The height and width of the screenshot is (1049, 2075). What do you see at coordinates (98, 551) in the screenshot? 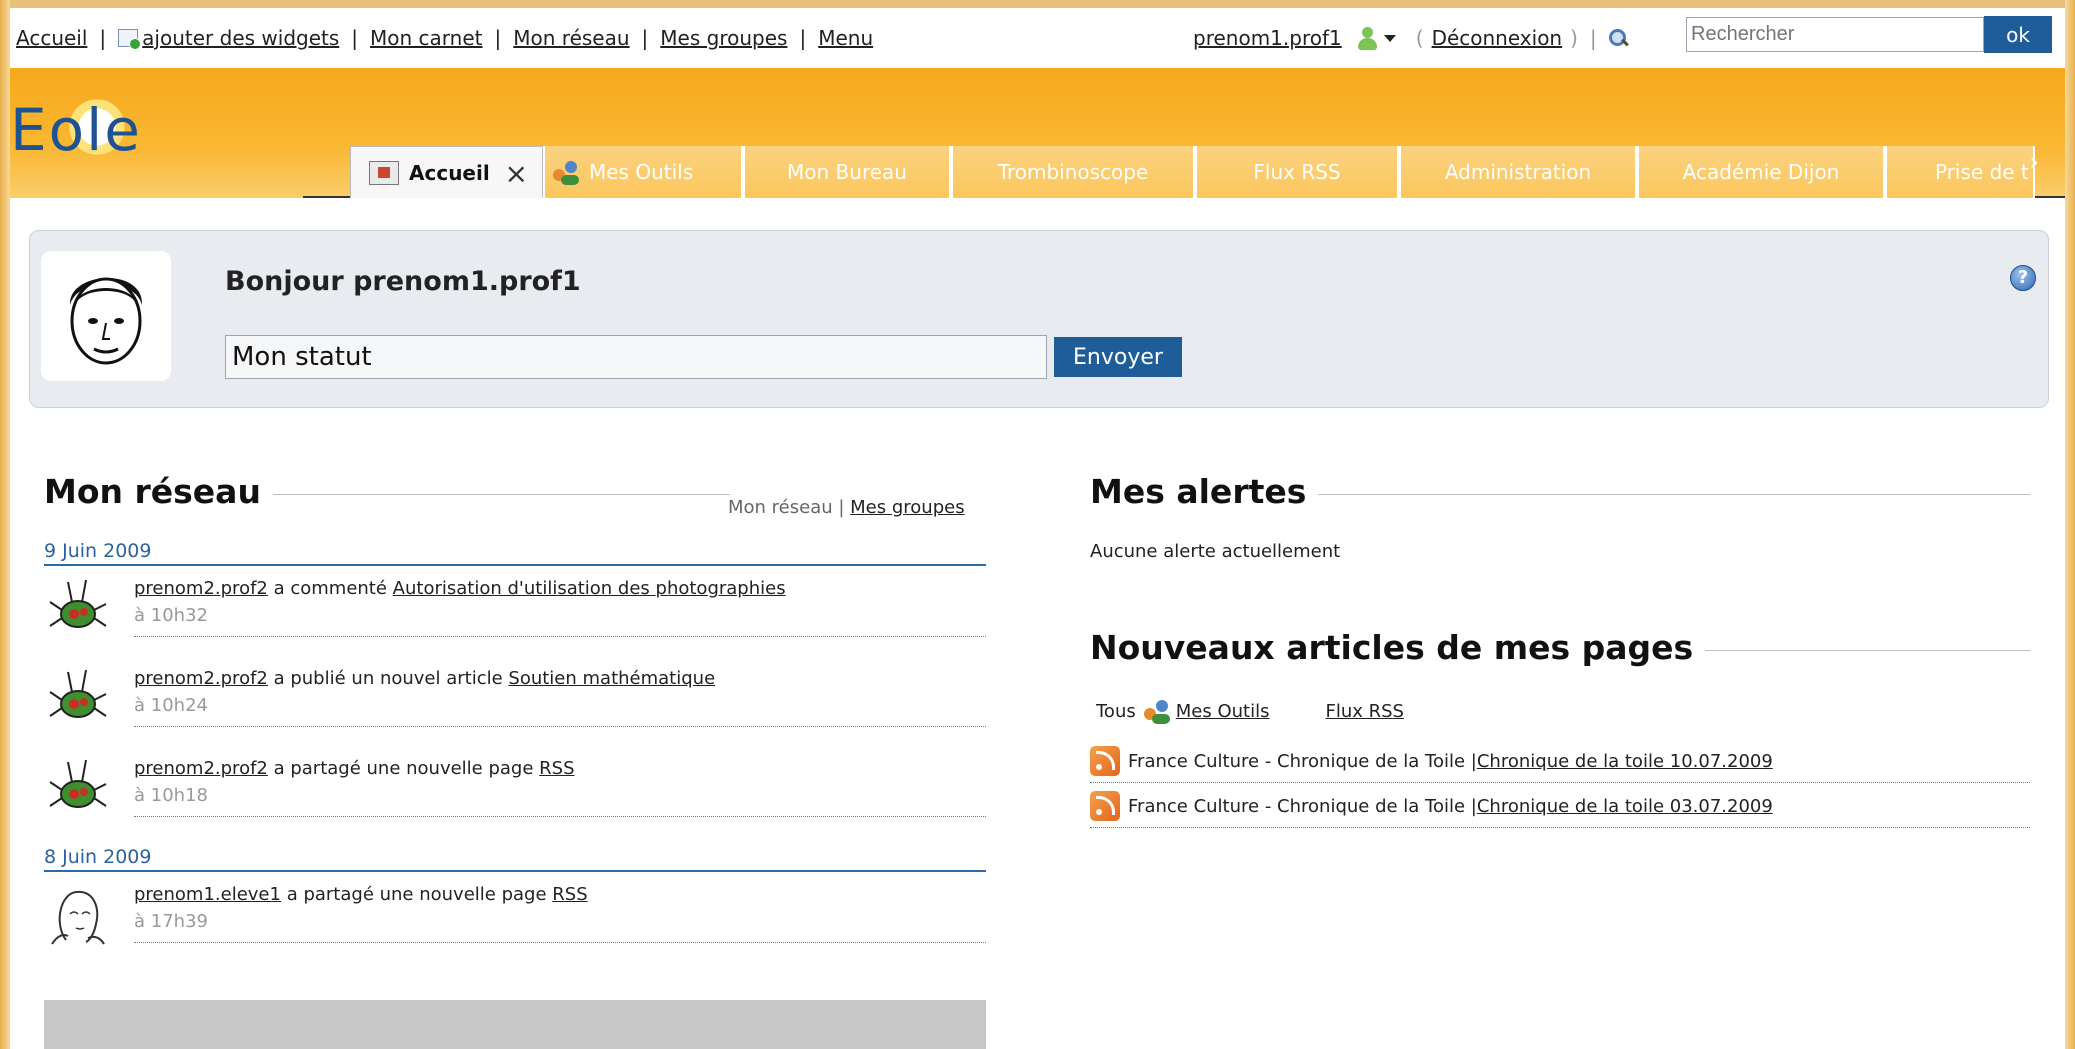
I see `date-heading: 9 Juin 2009` at bounding box center [98, 551].